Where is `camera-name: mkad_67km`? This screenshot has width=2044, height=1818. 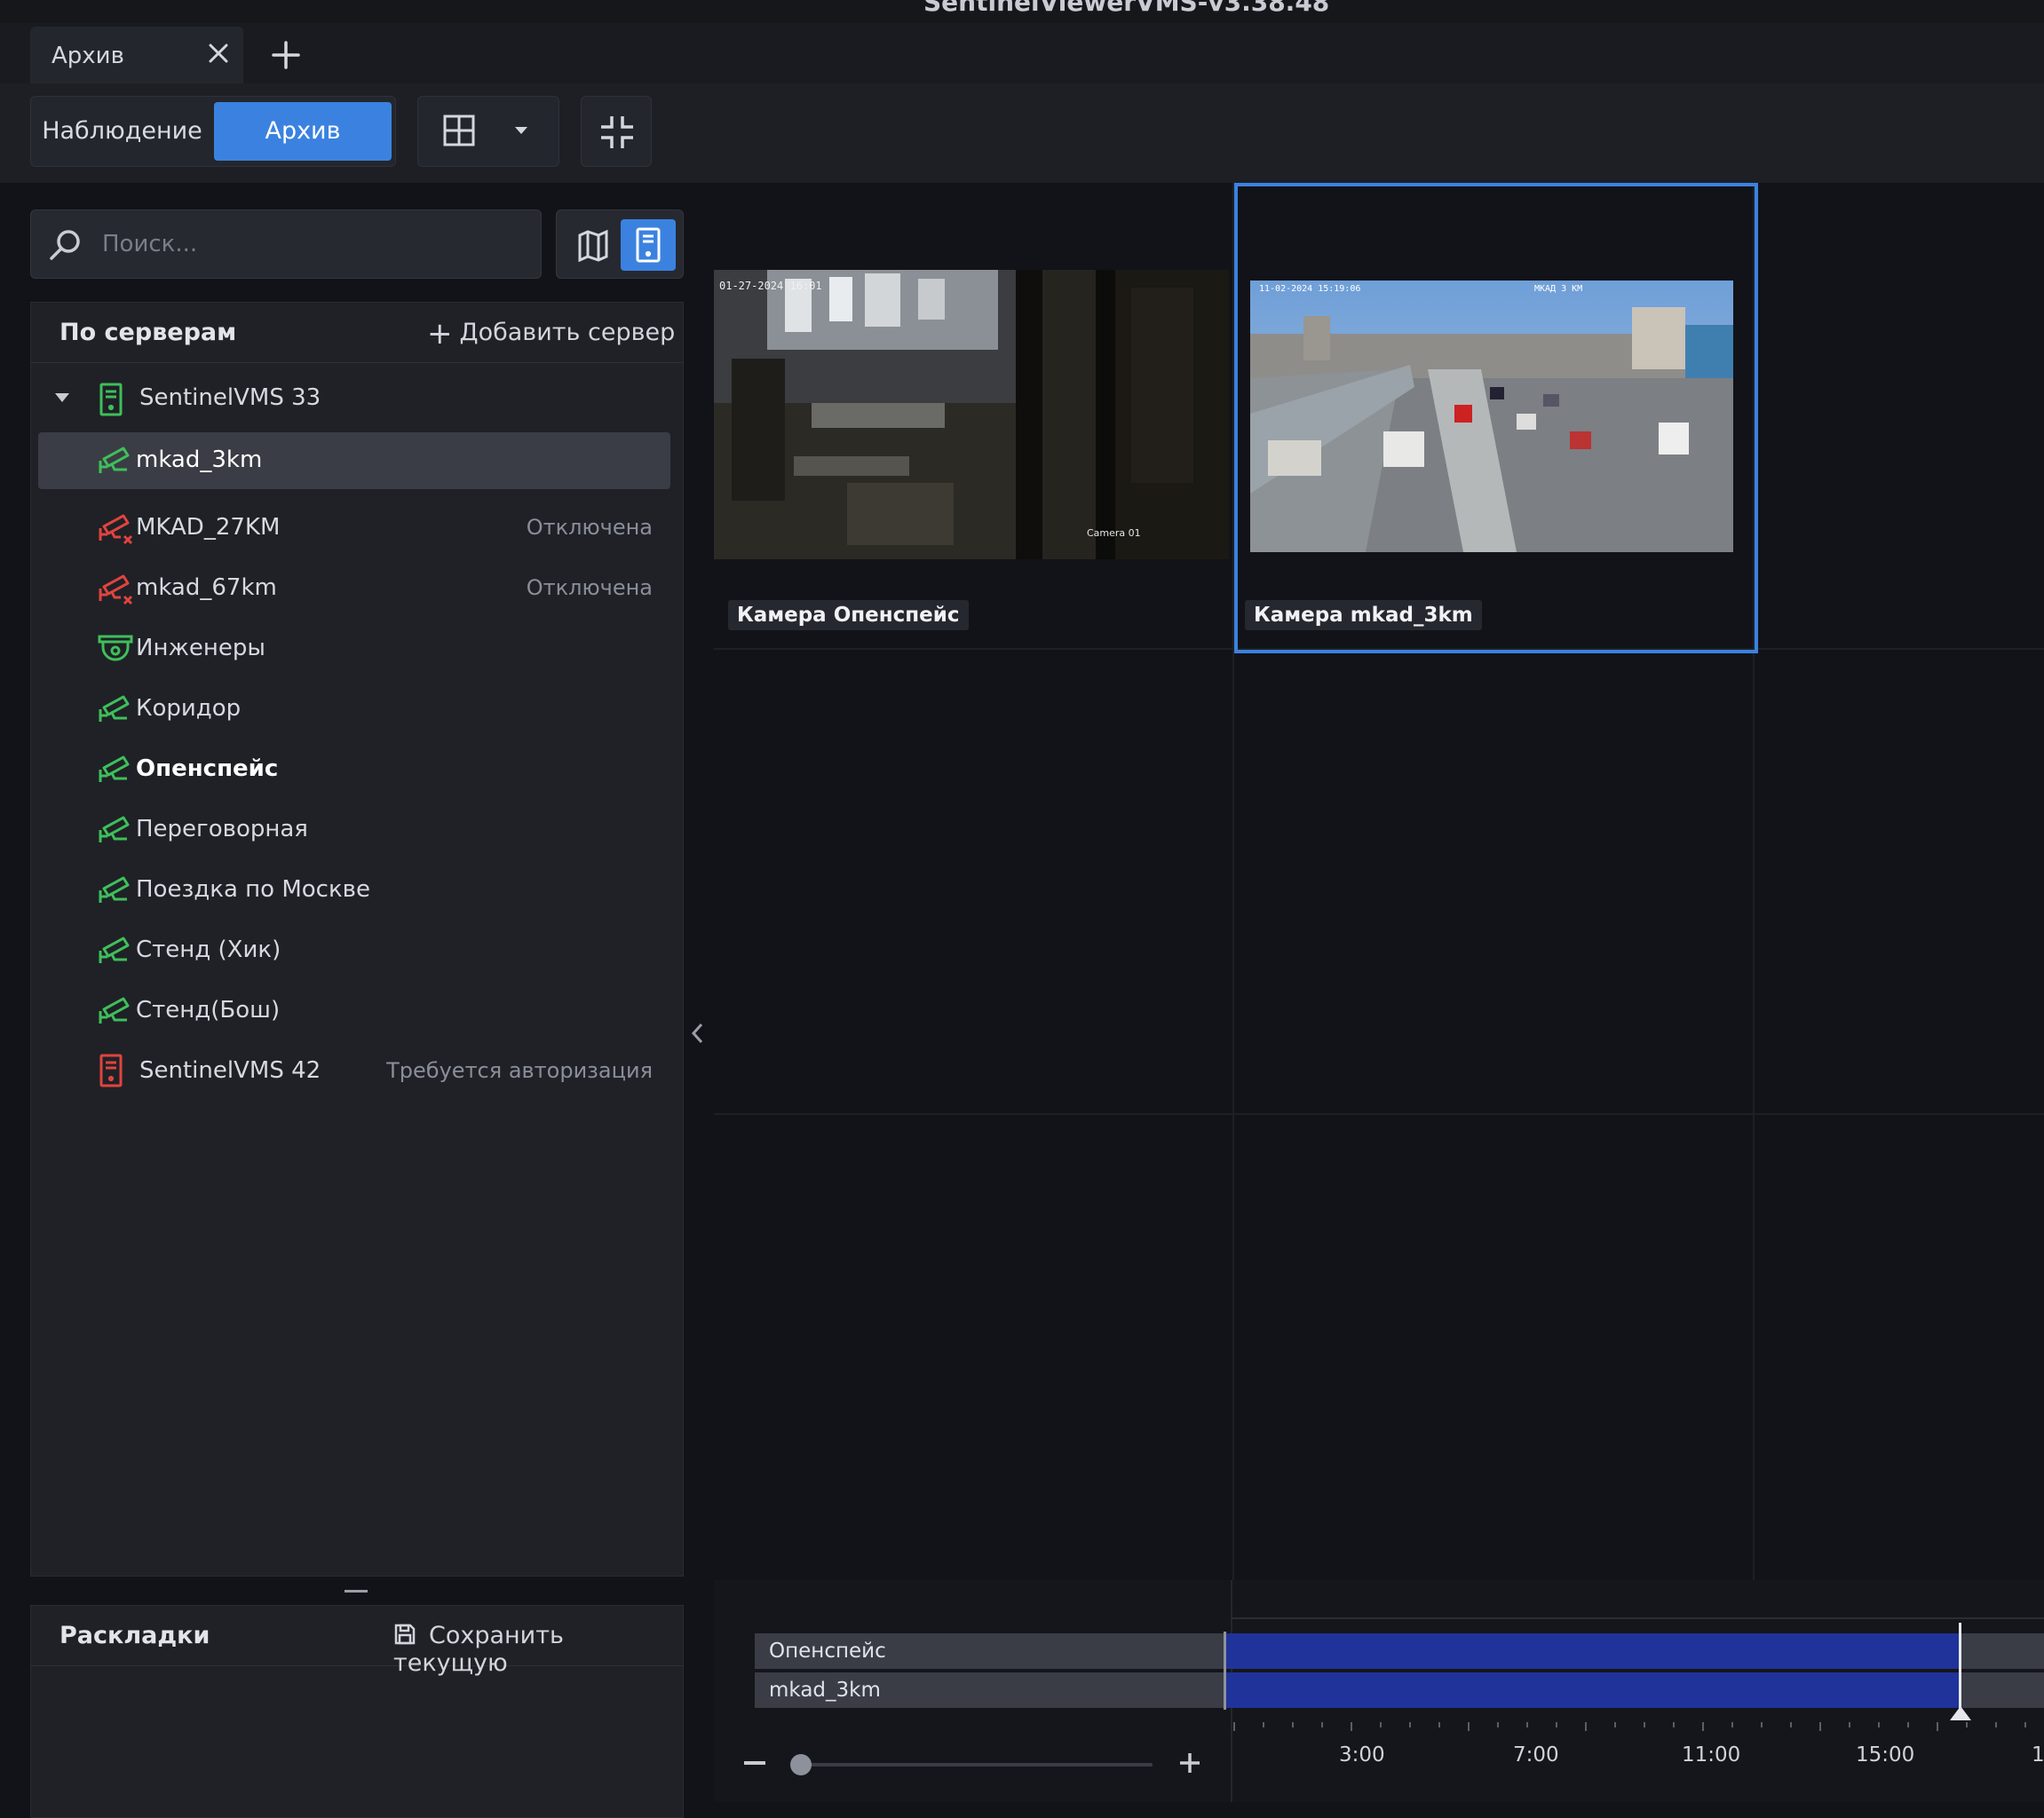
camera-name: mkad_67km is located at coordinates (206, 587).